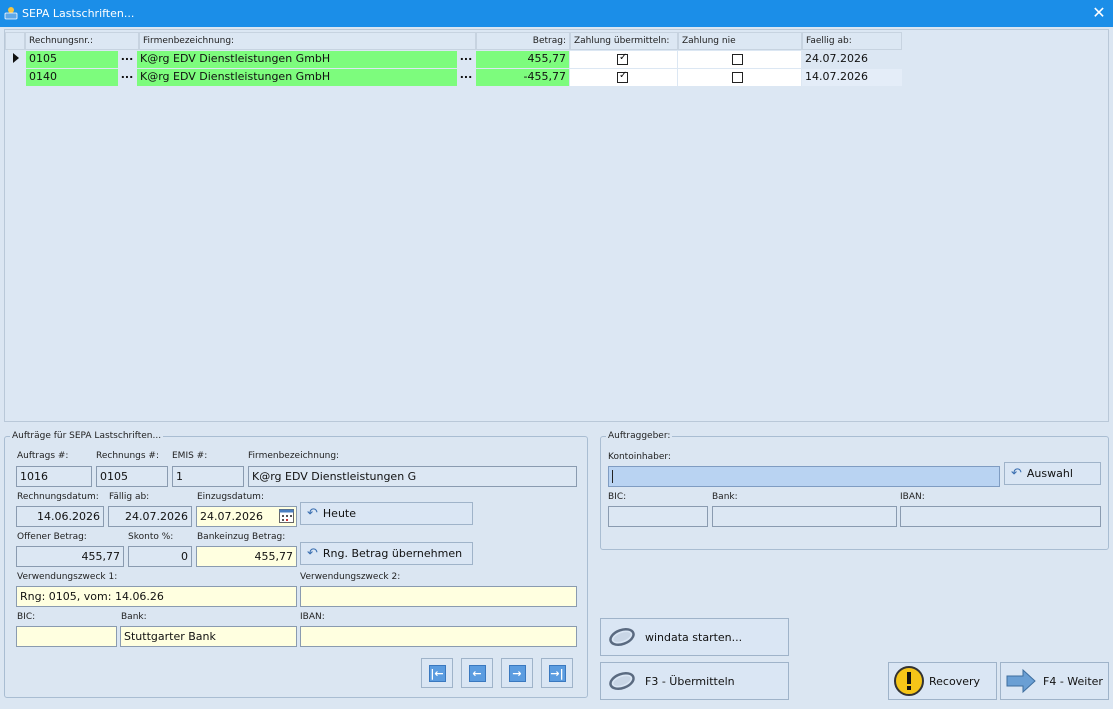 The width and height of the screenshot is (1113, 709). What do you see at coordinates (852, 77) in the screenshot?
I see `table-cell-faellig: 14.07.2026` at bounding box center [852, 77].